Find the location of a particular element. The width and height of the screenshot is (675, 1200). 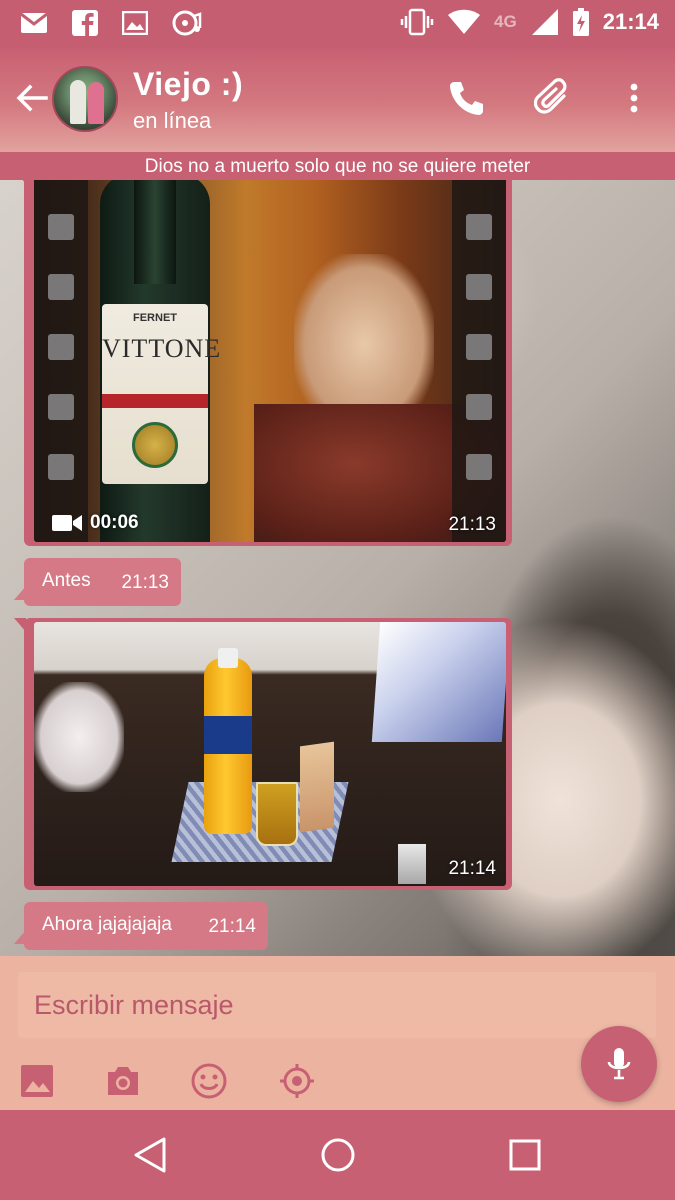

attach-icon is located at coordinates (554, 98).